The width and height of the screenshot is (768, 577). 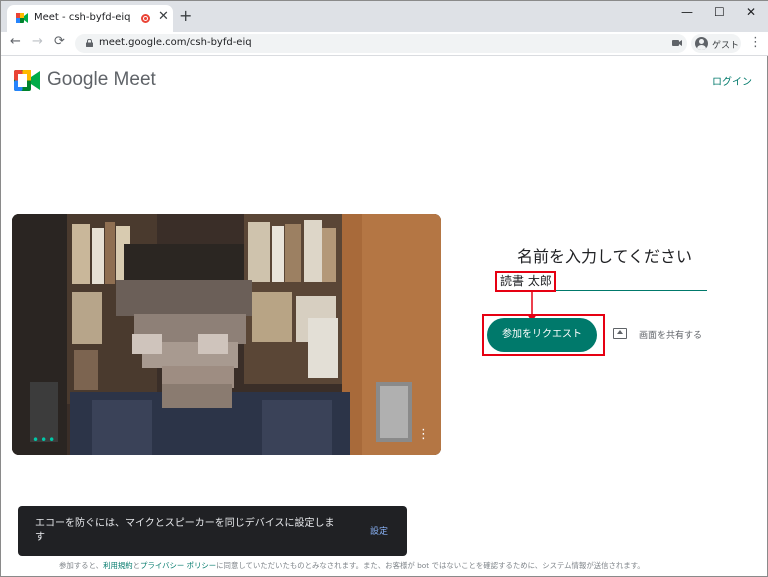 What do you see at coordinates (525, 281) in the screenshot?
I see `name-highlight-box` at bounding box center [525, 281].